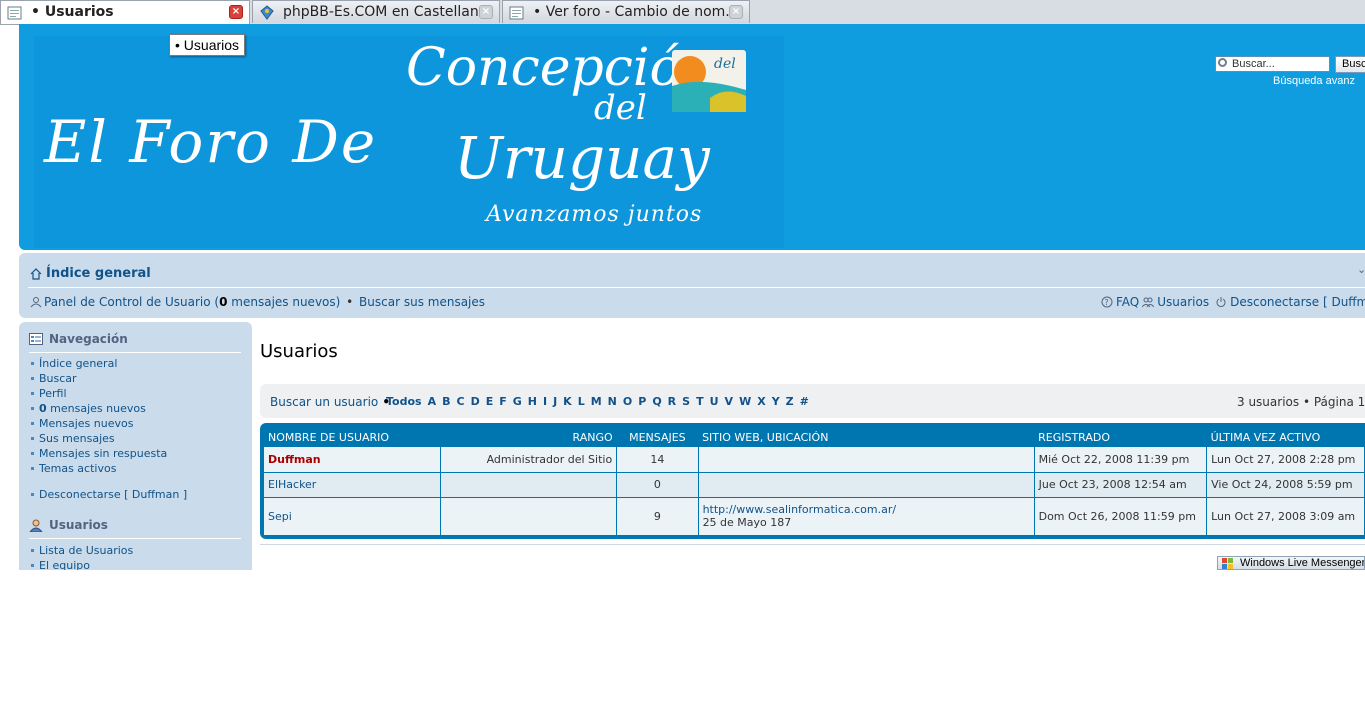  What do you see at coordinates (1120, 437) in the screenshot?
I see `col-registered: REGISTRADO` at bounding box center [1120, 437].